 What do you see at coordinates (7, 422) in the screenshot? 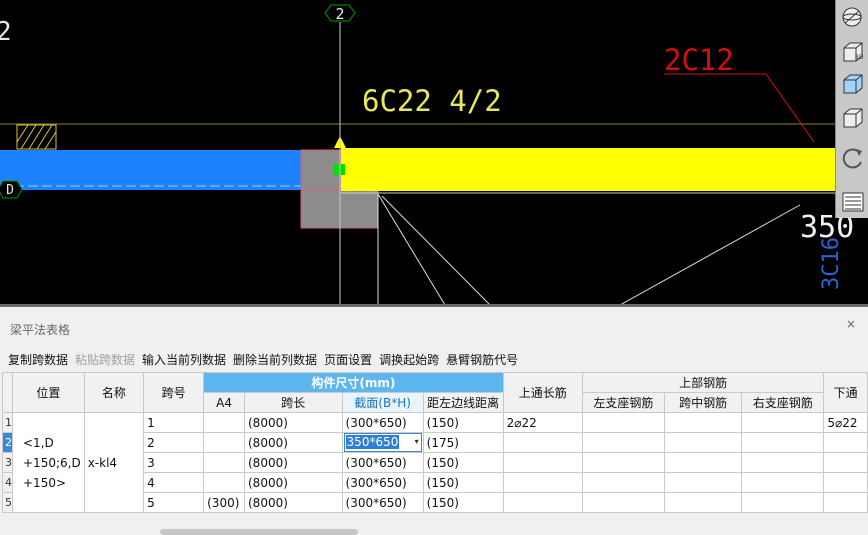
I see `row-number: 1` at bounding box center [7, 422].